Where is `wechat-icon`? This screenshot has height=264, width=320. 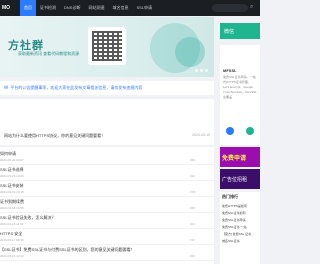 wechat-icon is located at coordinates (230, 131).